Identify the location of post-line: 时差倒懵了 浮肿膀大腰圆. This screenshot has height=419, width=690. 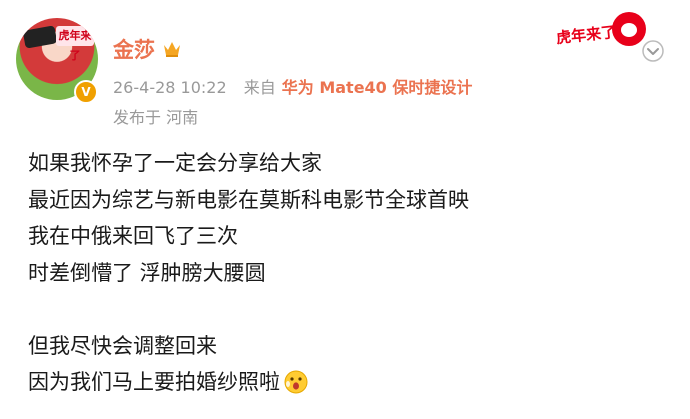
(147, 272).